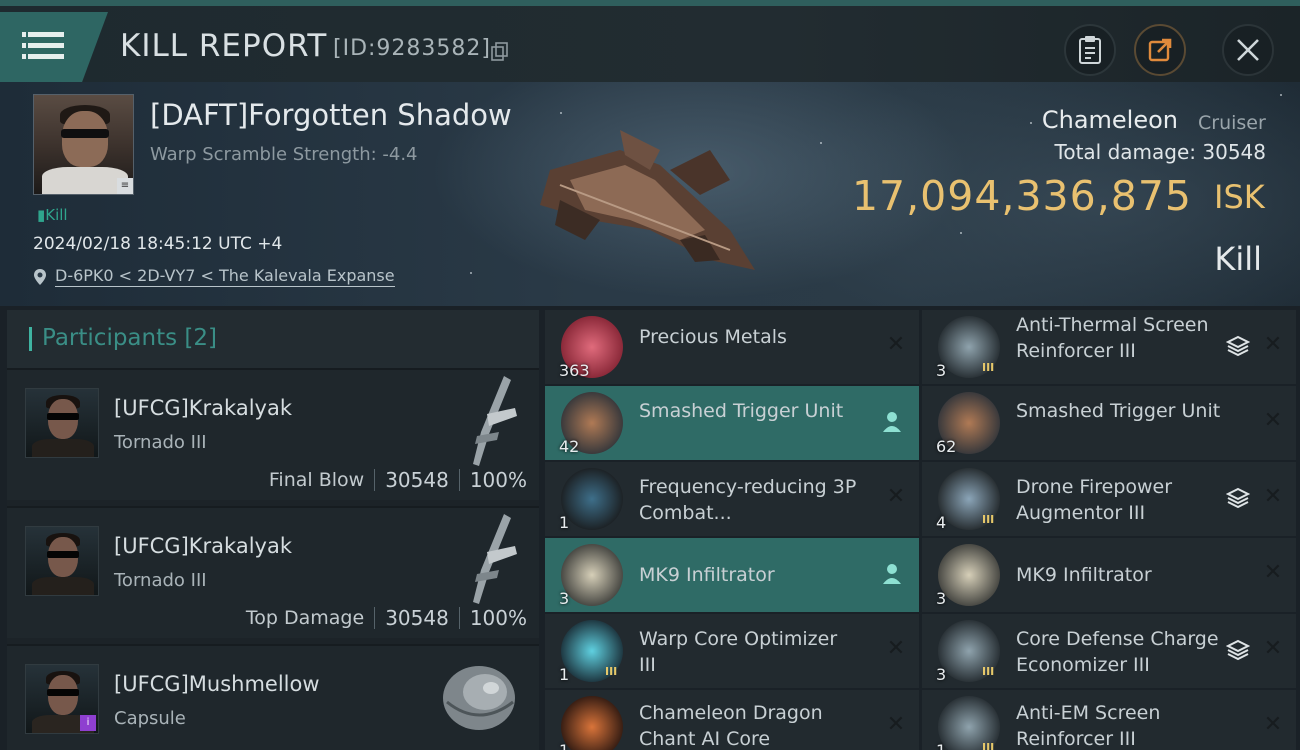 The width and height of the screenshot is (1300, 750). What do you see at coordinates (217, 684) in the screenshot?
I see `participant-name: [UFCG]Mushmellow` at bounding box center [217, 684].